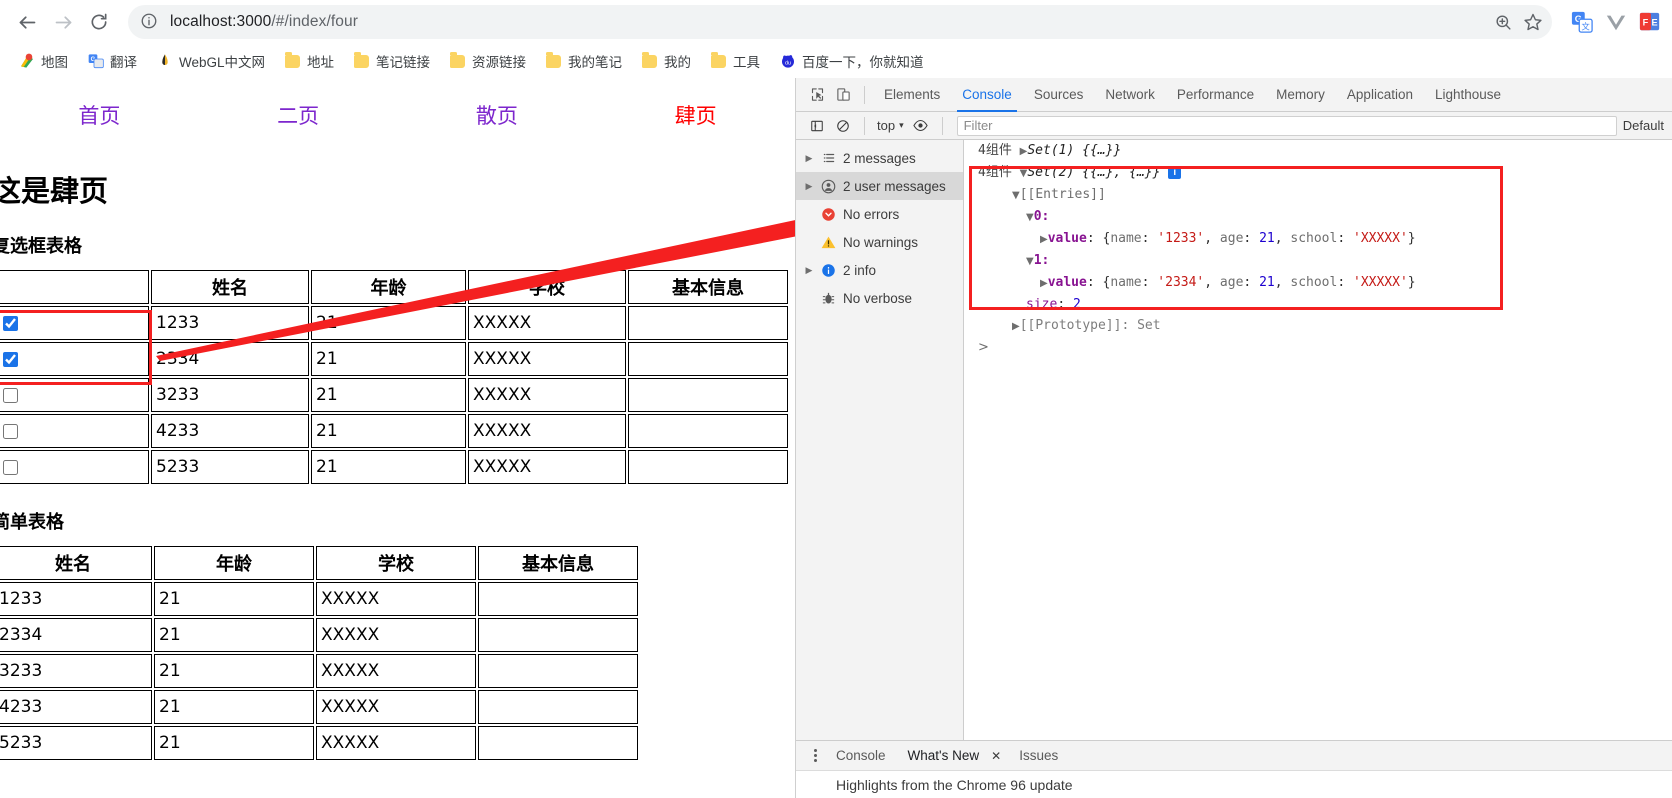 This screenshot has height=798, width=1672. Describe the element at coordinates (815, 755) in the screenshot. I see `more-options-icon` at that location.